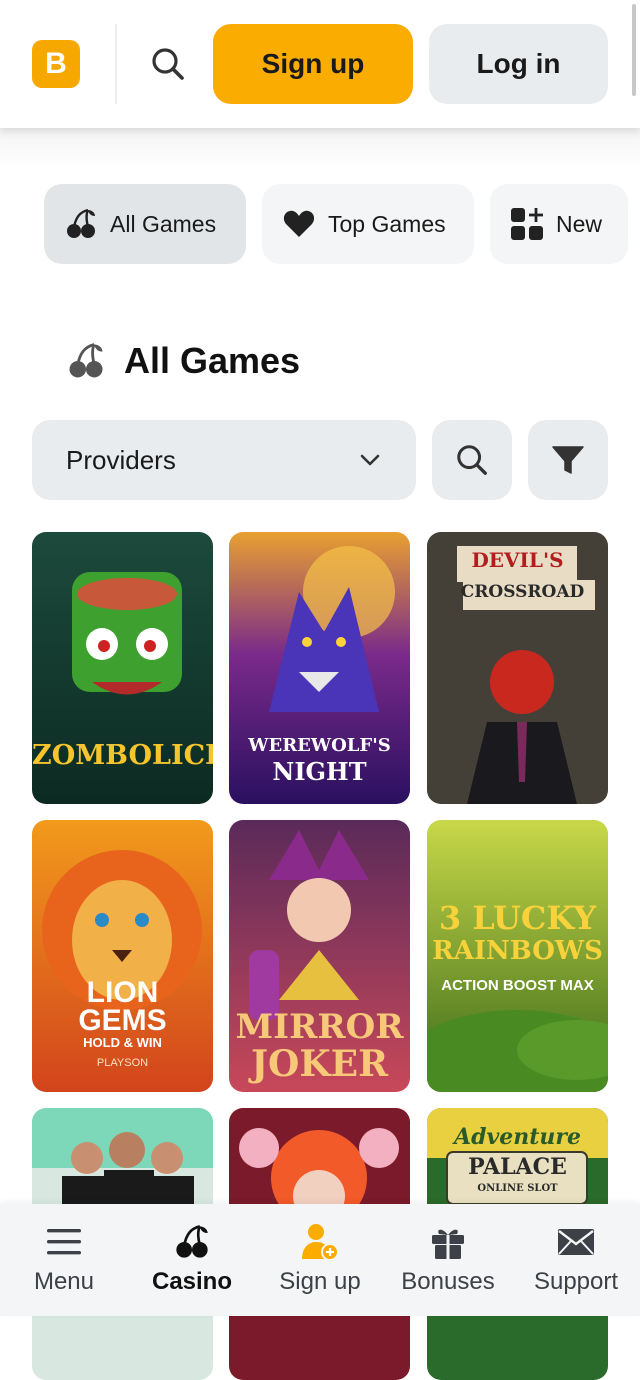 This screenshot has height=1380, width=640. What do you see at coordinates (299, 224) in the screenshot?
I see `heart-icon` at bounding box center [299, 224].